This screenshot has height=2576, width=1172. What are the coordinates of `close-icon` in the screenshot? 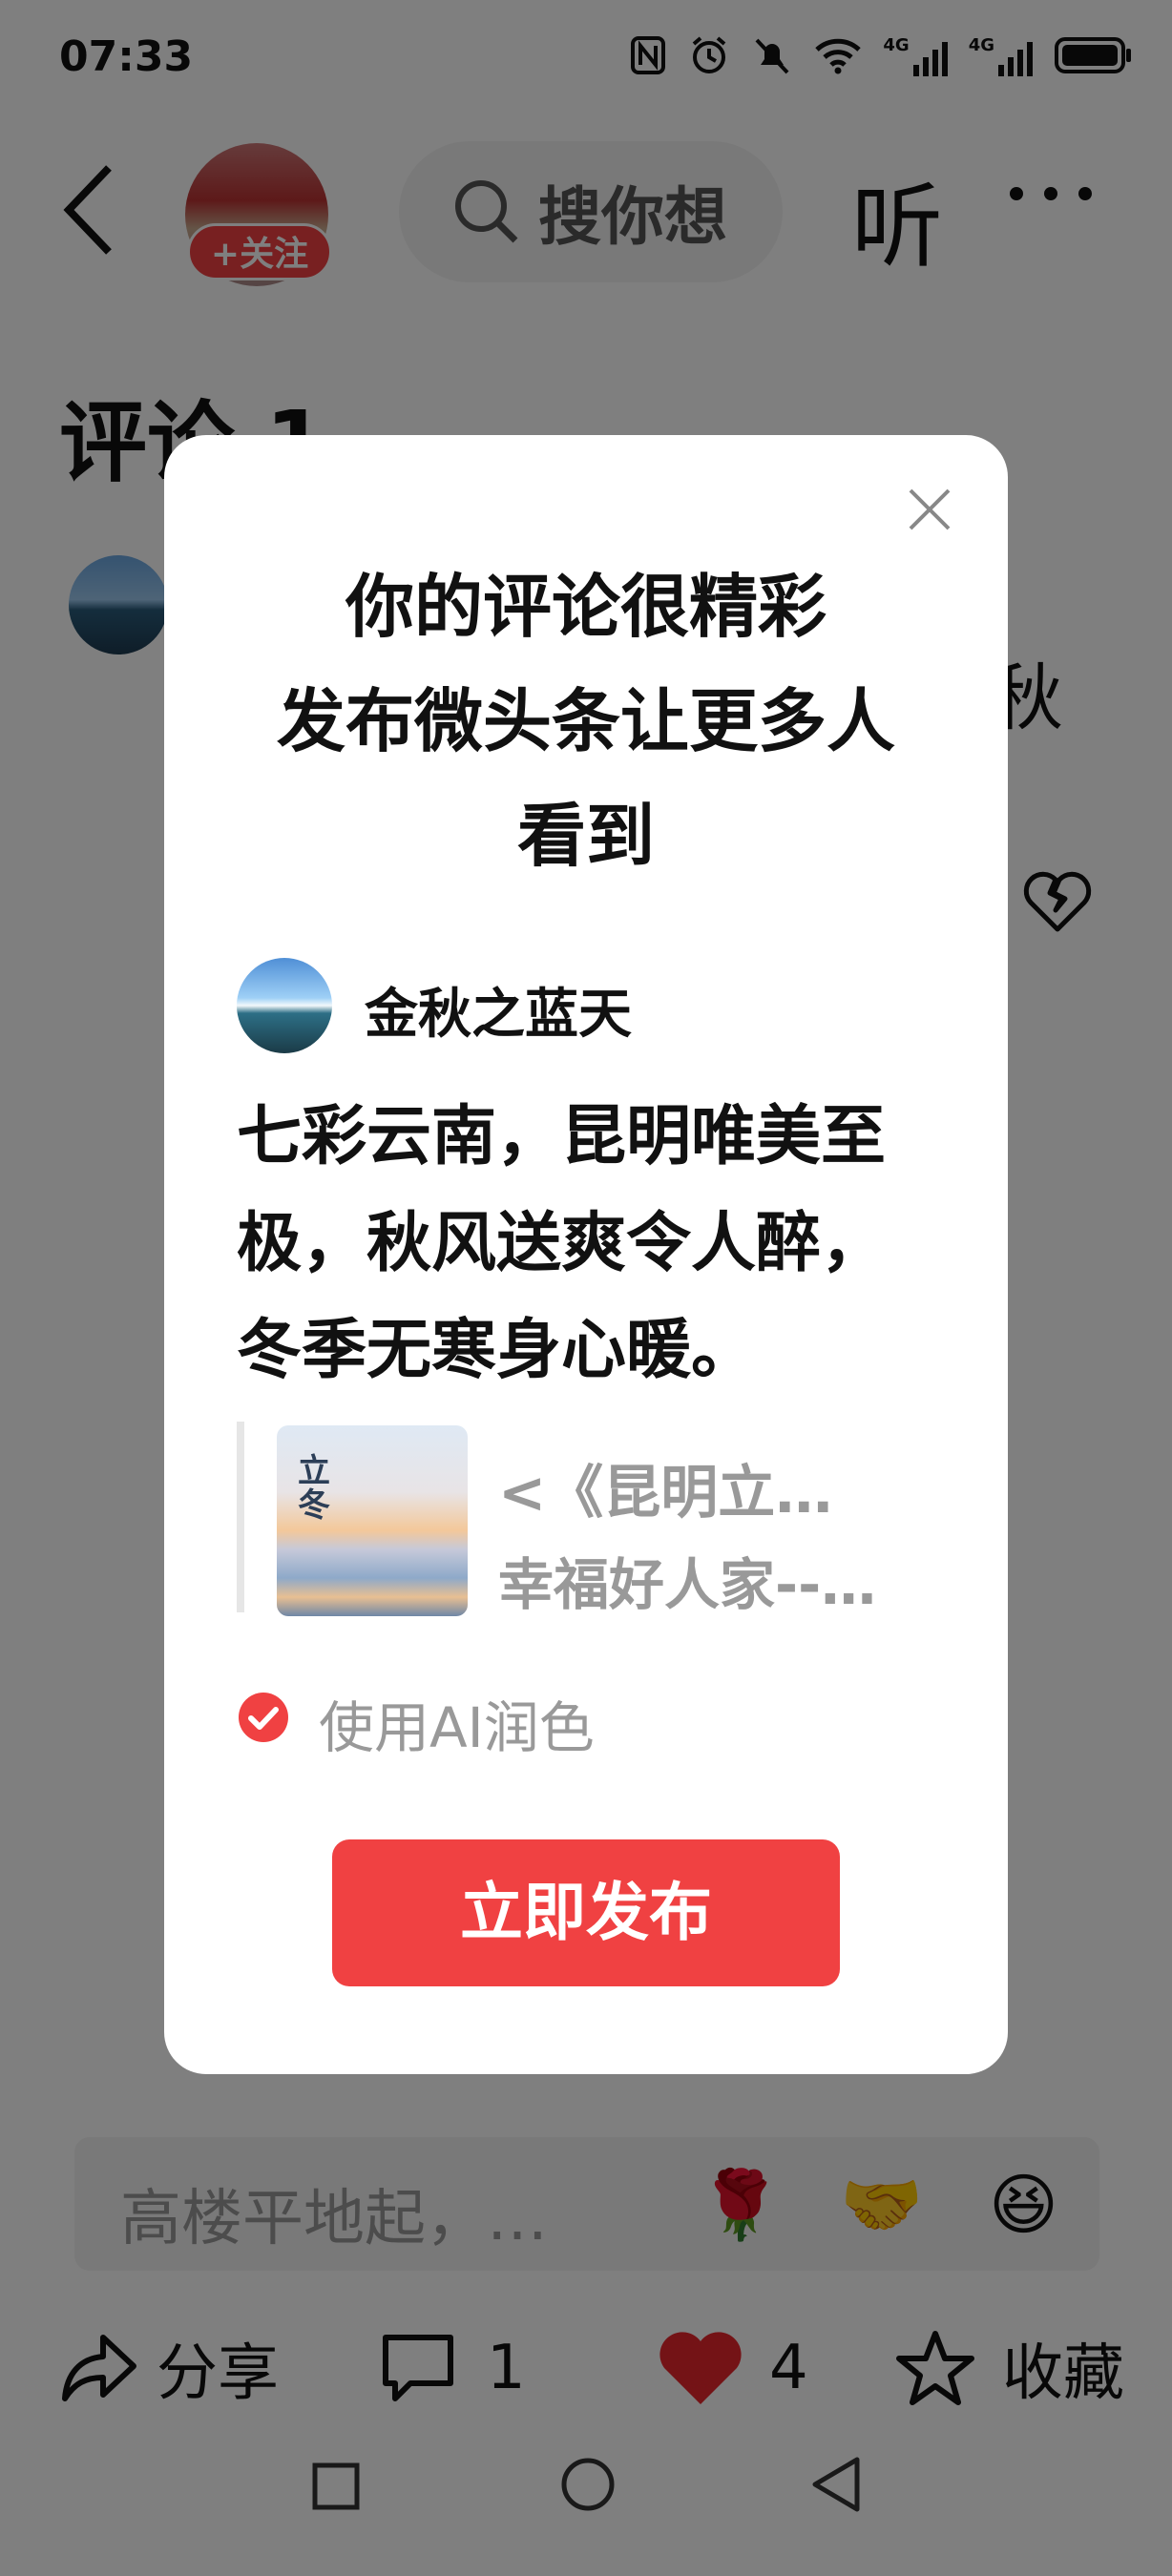 It's located at (930, 509).